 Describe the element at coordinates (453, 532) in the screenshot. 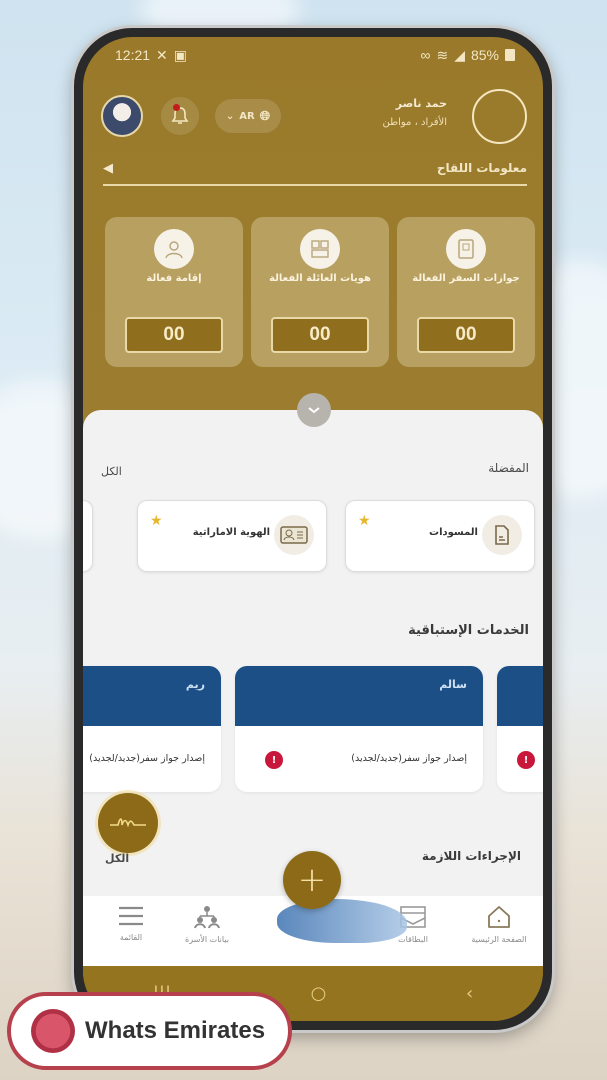

I see `favorite-label: المسودات` at that location.